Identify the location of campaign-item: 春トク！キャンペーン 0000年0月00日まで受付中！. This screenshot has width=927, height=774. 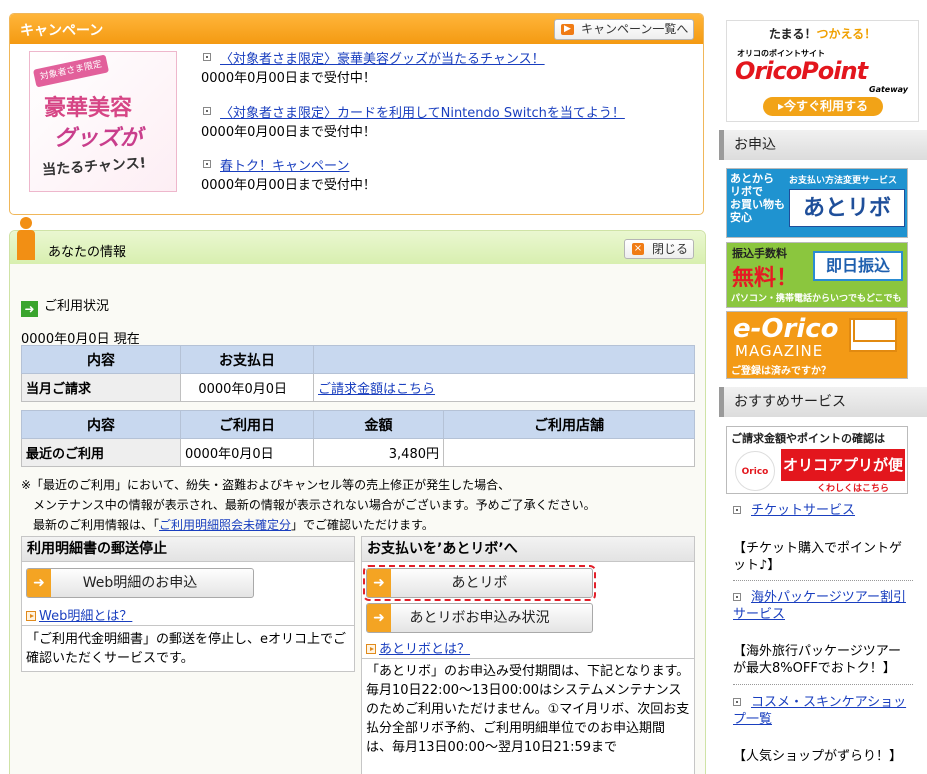
(441, 176).